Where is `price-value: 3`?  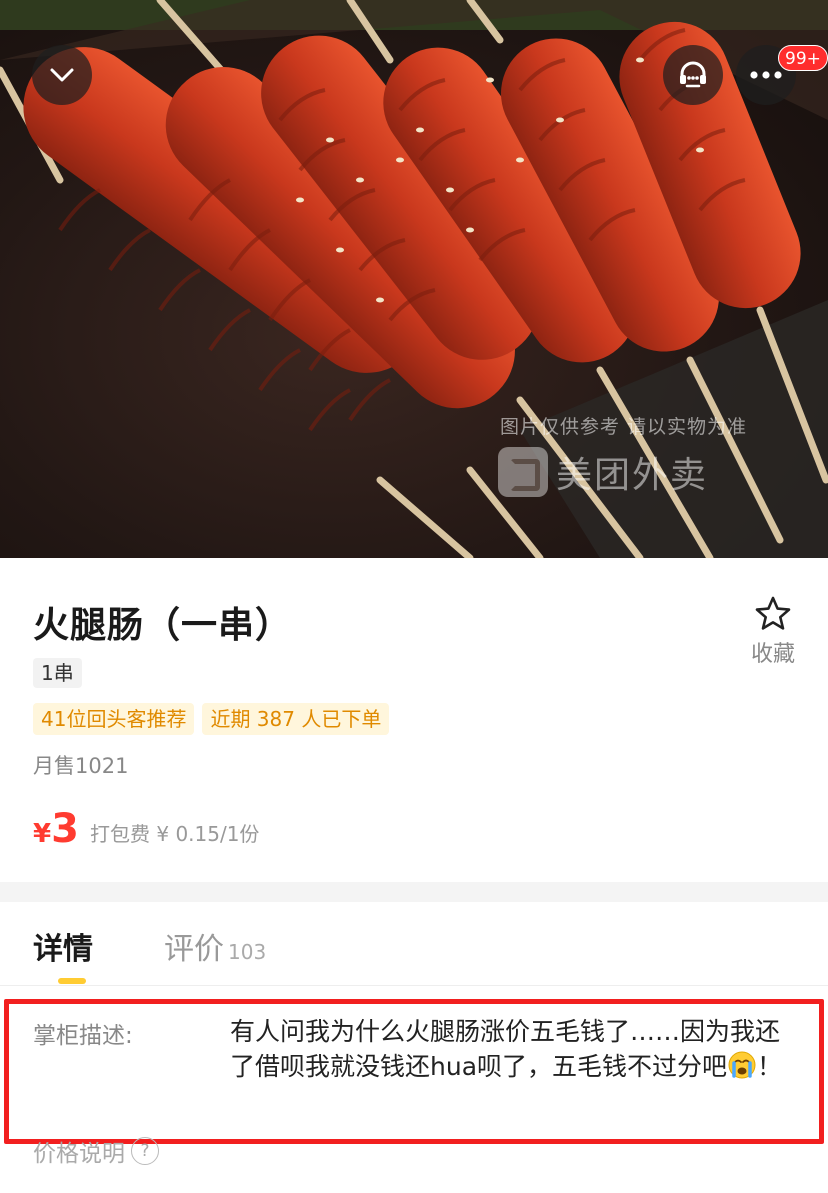 price-value: 3 is located at coordinates (65, 829).